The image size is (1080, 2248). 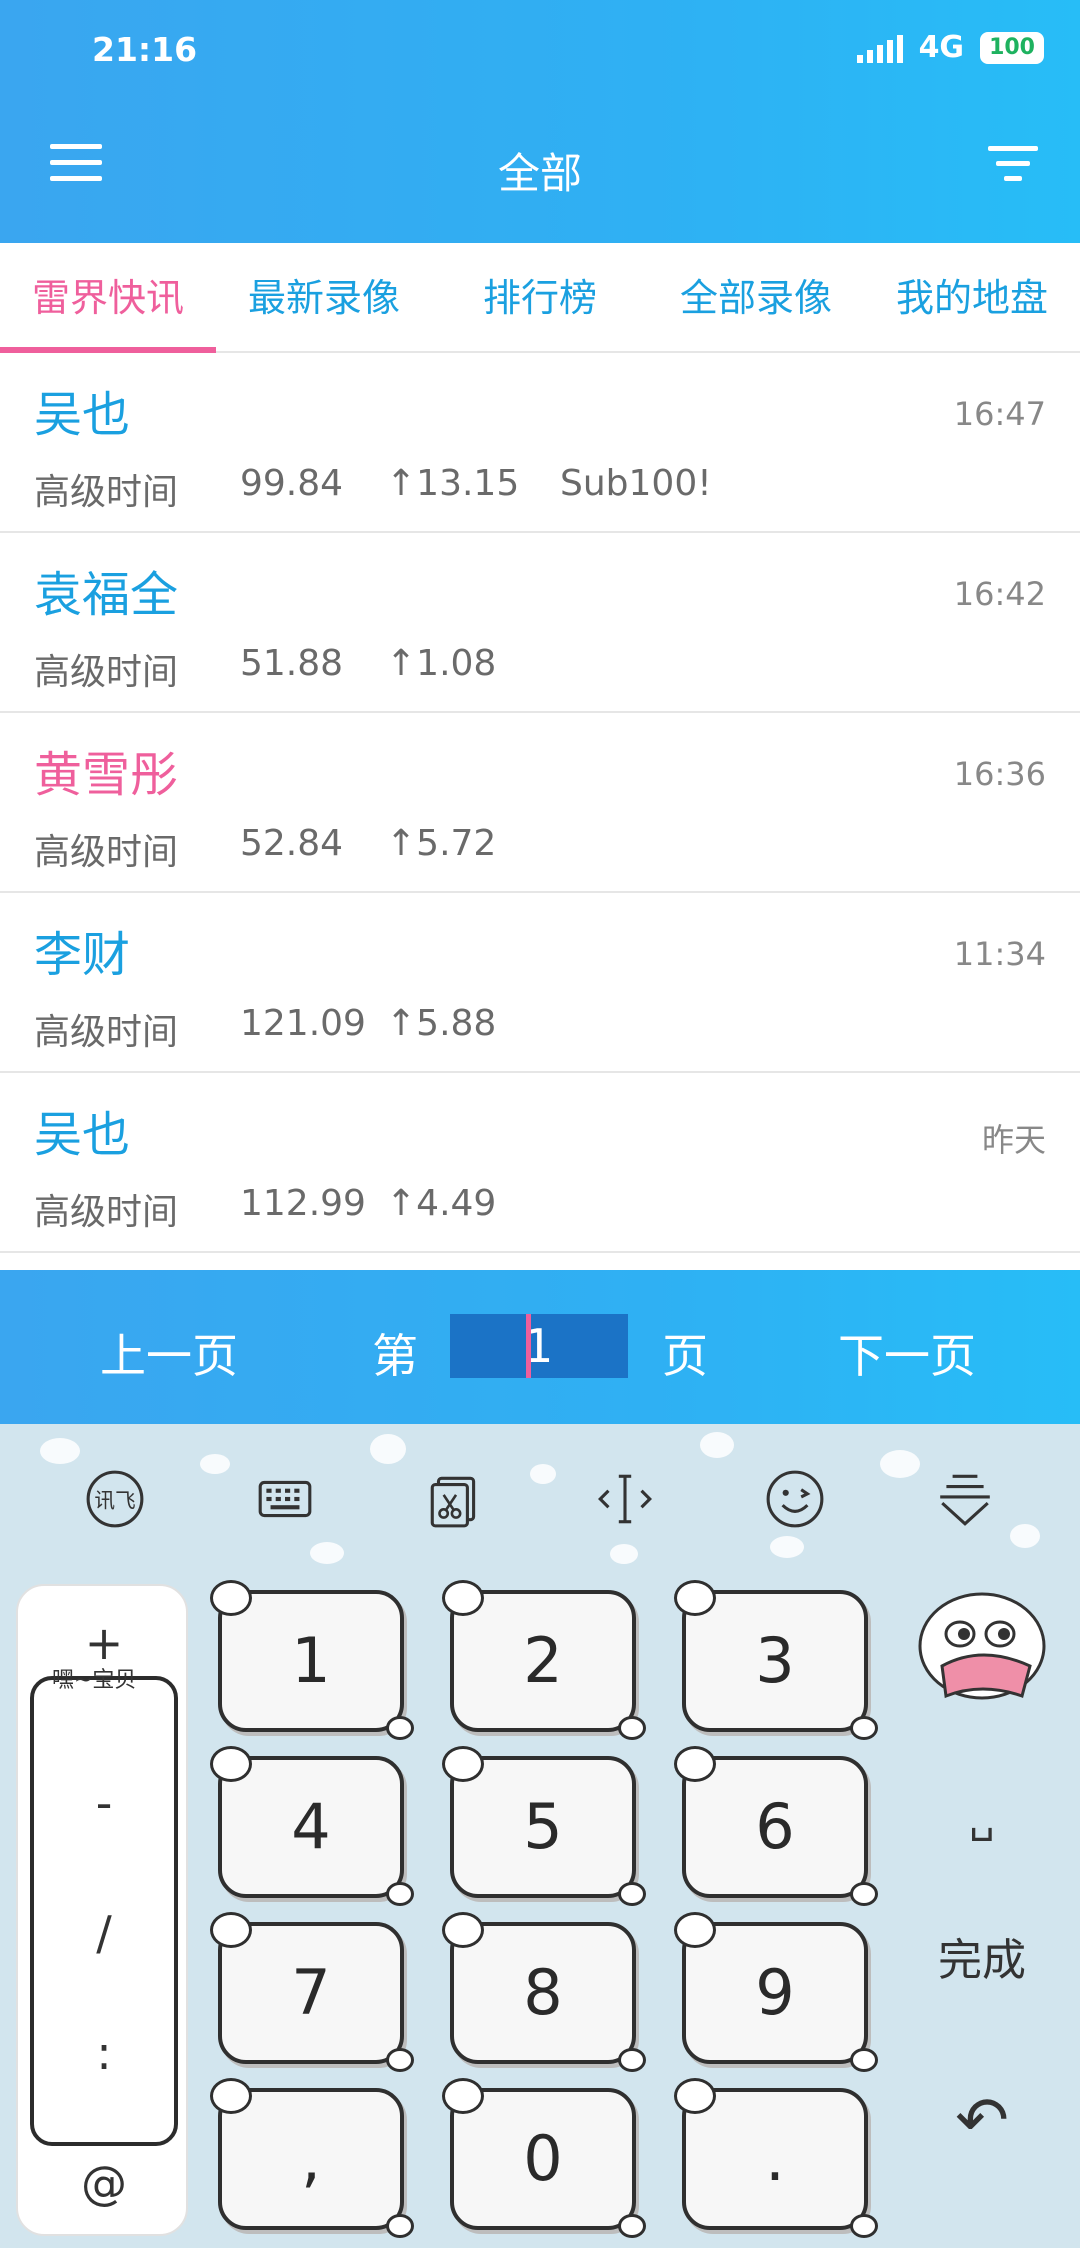 What do you see at coordinates (972, 297) in the screenshot?
I see `tab-my-space: 我的地盘` at bounding box center [972, 297].